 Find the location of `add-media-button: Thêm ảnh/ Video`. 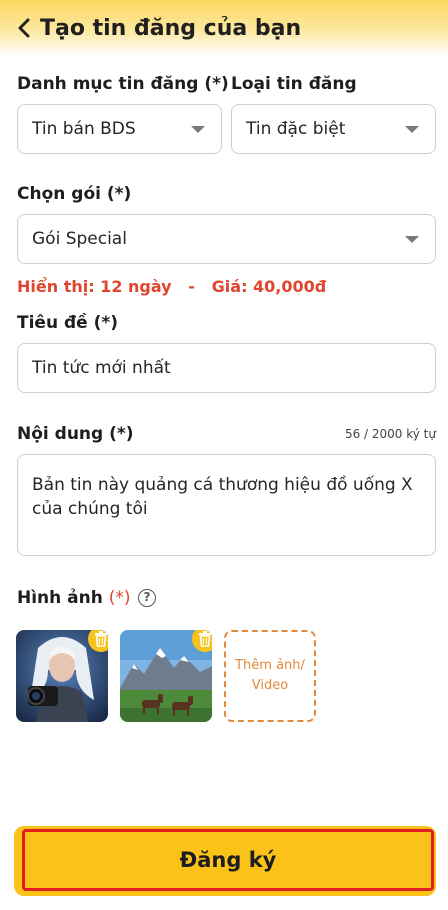

add-media-button: Thêm ảnh/ Video is located at coordinates (270, 676).